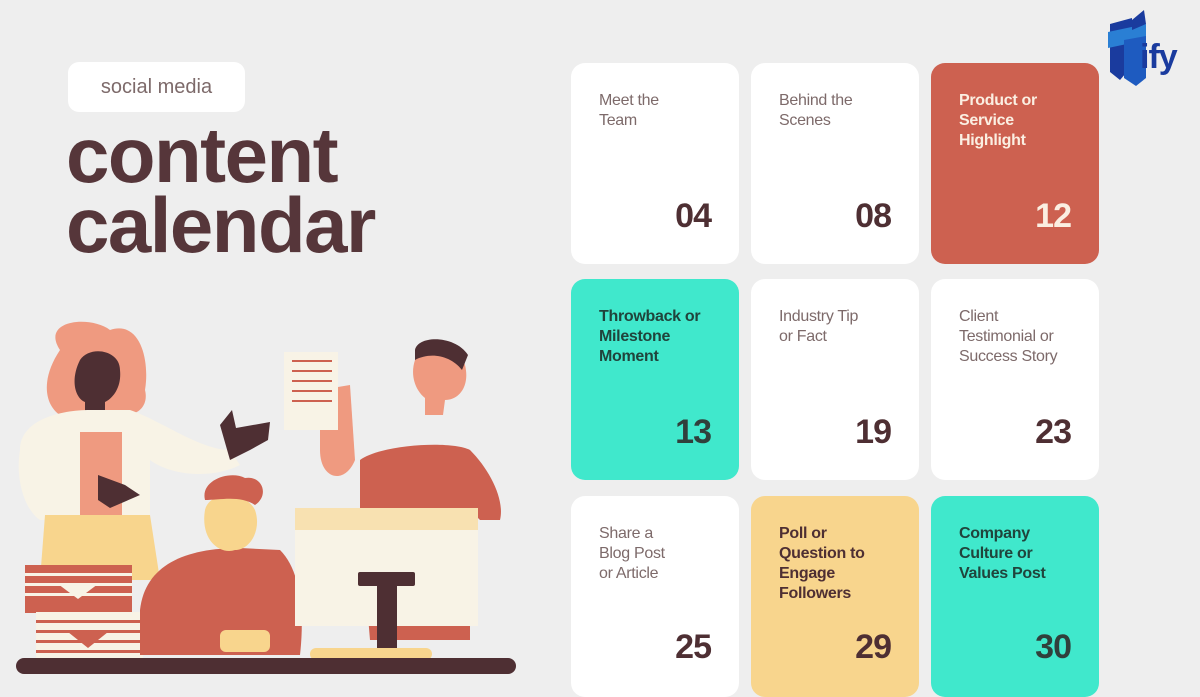 This screenshot has height=697, width=1200. What do you see at coordinates (873, 432) in the screenshot?
I see `card-day: 19` at bounding box center [873, 432].